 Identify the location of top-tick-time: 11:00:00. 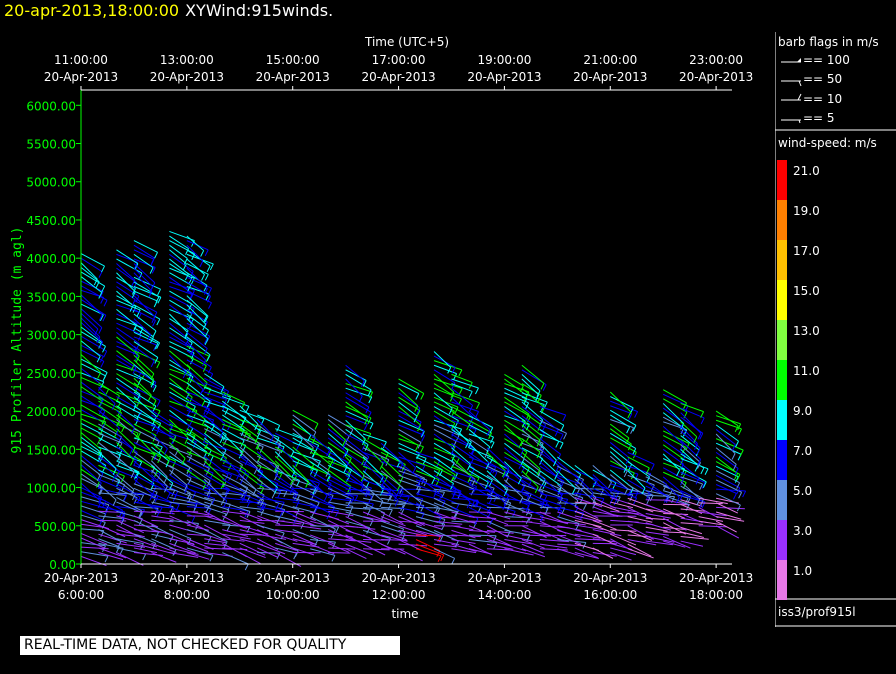
(81, 60).